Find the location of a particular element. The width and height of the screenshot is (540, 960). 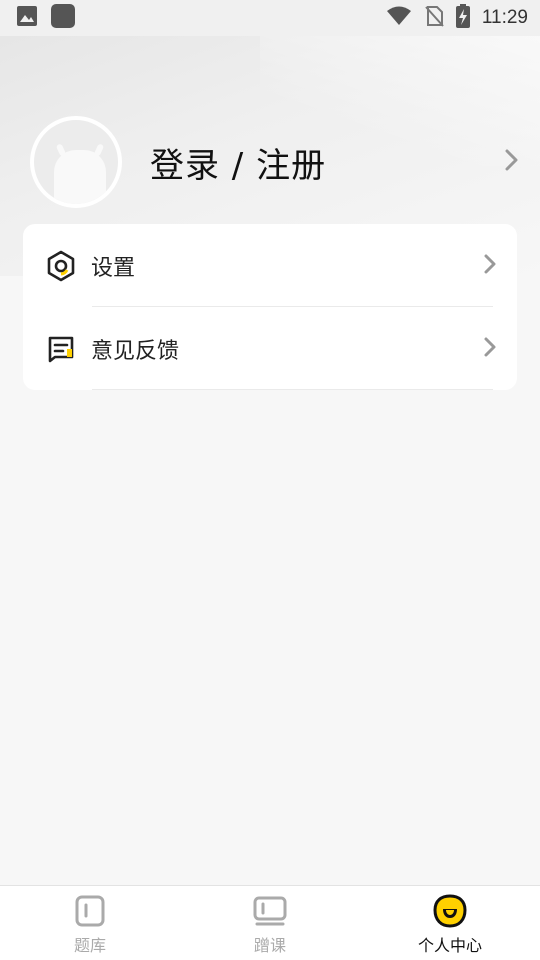

question-bank-icon is located at coordinates (90, 911).